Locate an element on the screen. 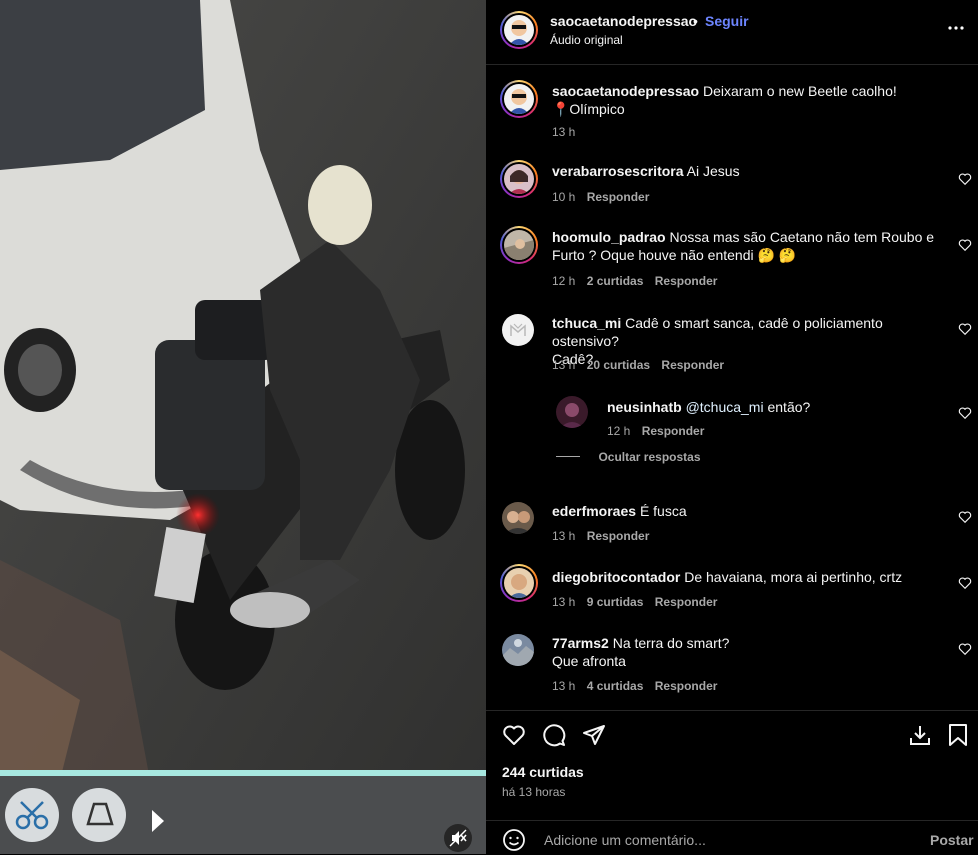 This screenshot has width=978, height=855. like-heart-icon is located at coordinates (514, 735).